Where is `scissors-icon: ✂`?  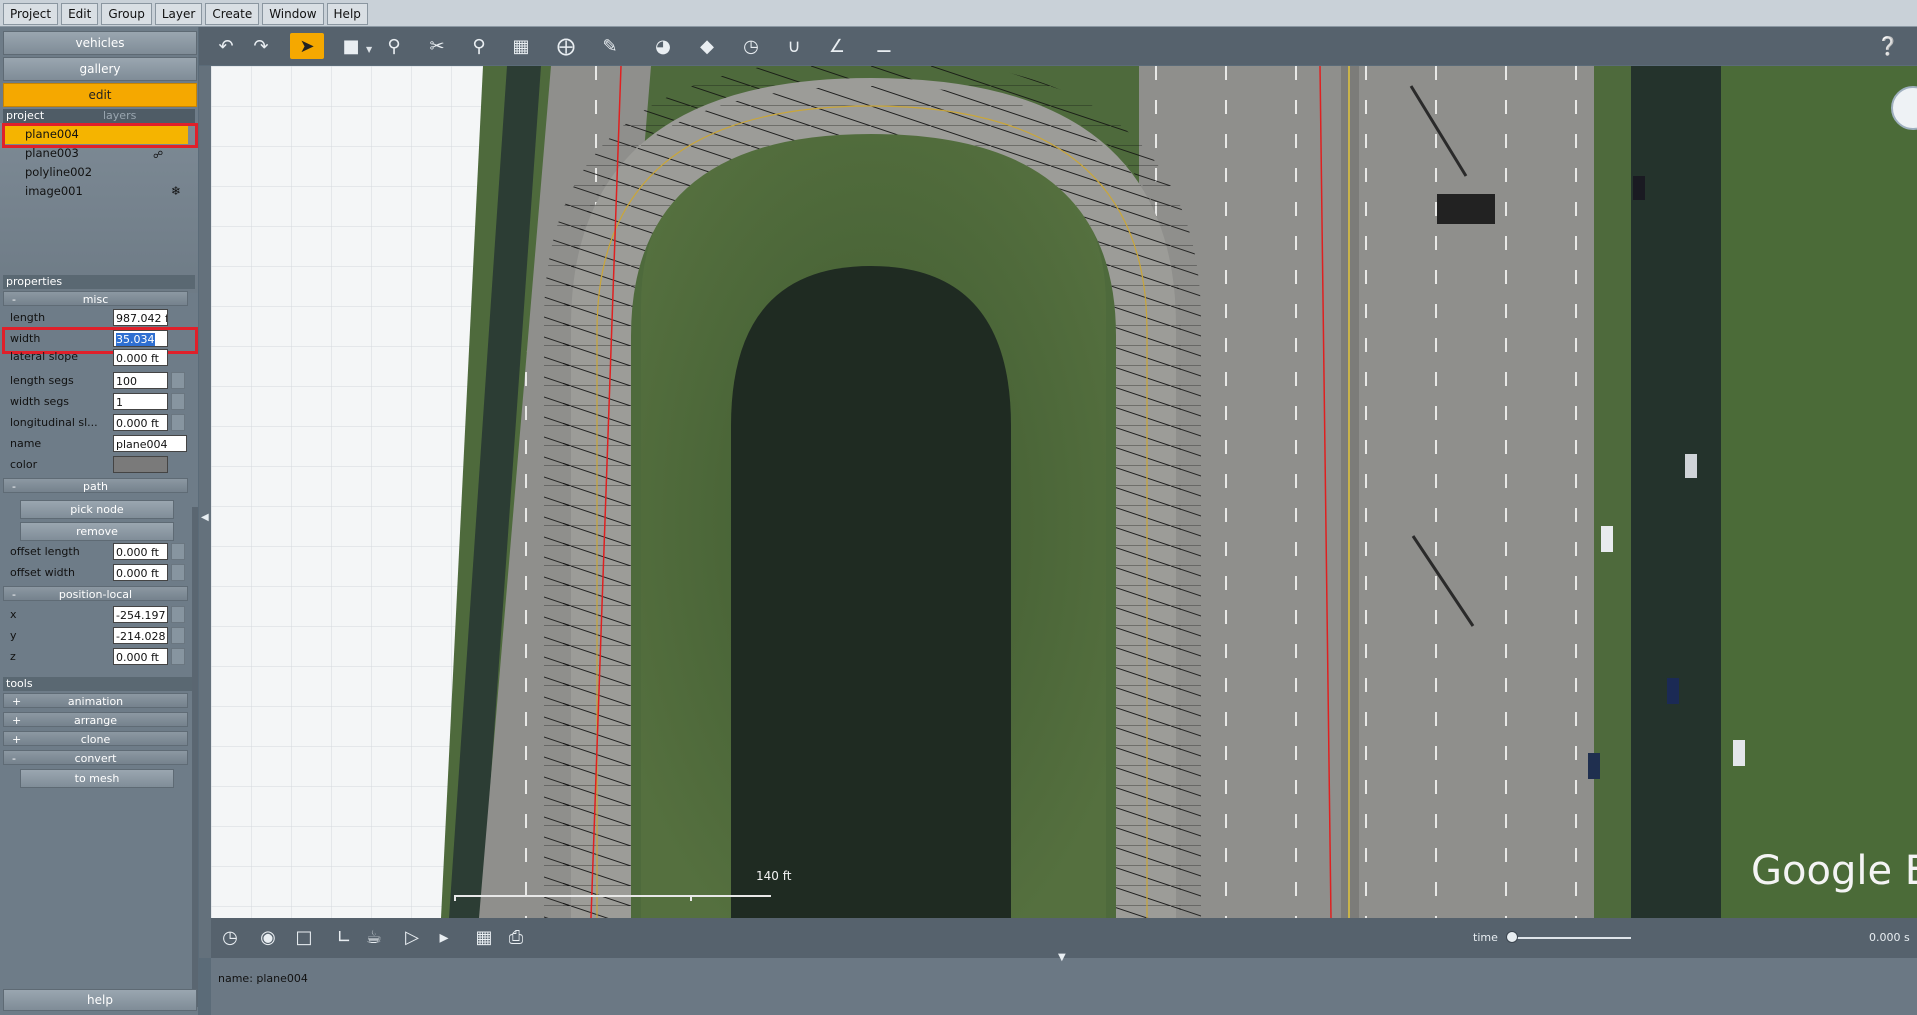
scissors-icon: ✂ is located at coordinates (437, 46).